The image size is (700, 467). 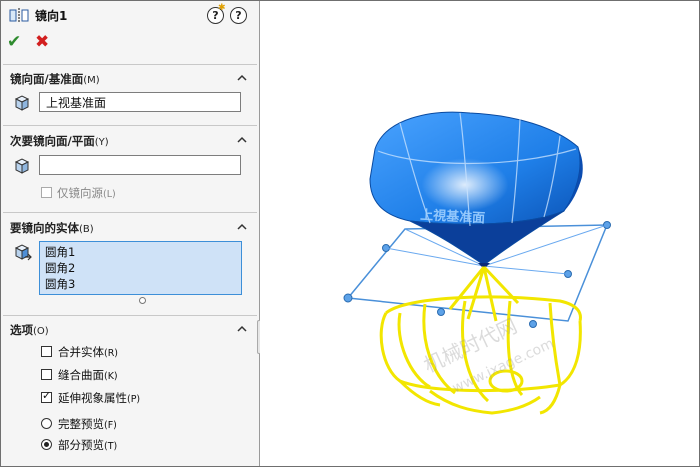 I want to click on full-preview-label: 完整预览(F), so click(x=87, y=424).